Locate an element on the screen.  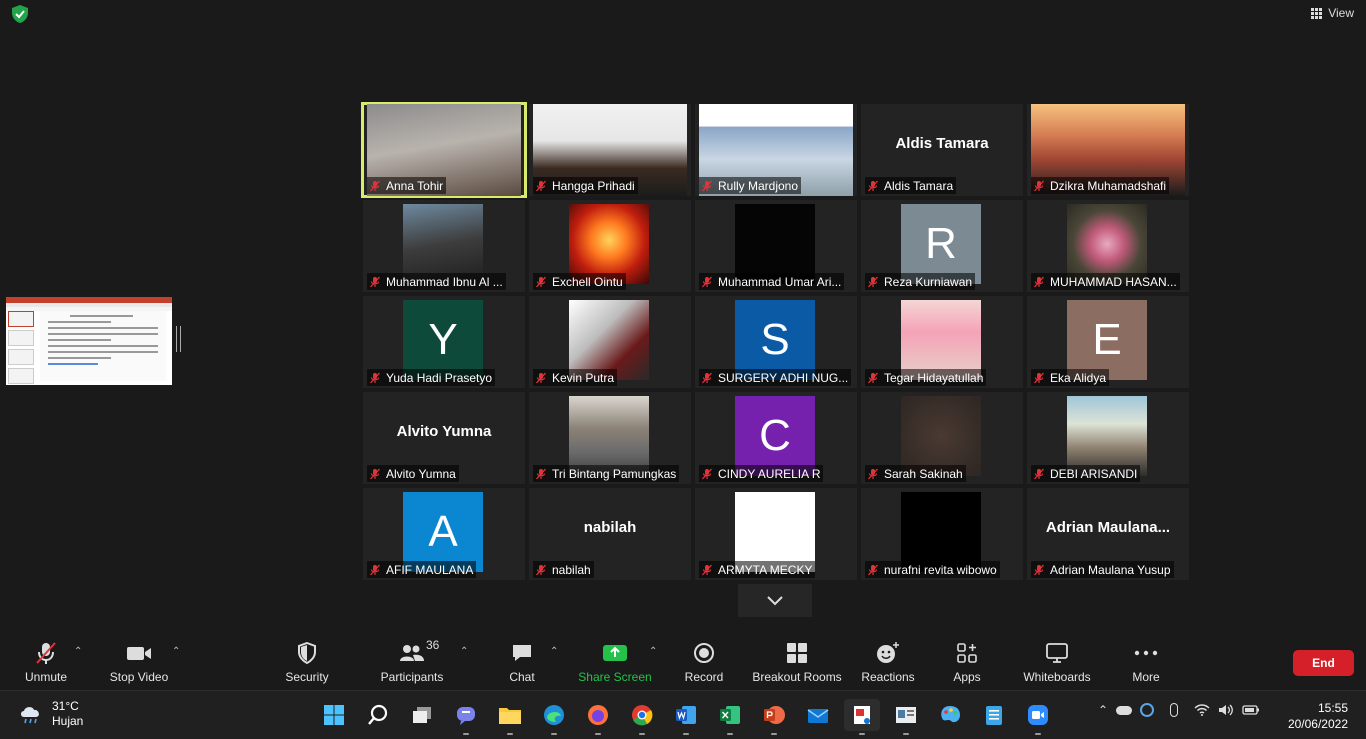
participant-tile: Tri Bintang Pamungkas is located at coordinates (610, 438).